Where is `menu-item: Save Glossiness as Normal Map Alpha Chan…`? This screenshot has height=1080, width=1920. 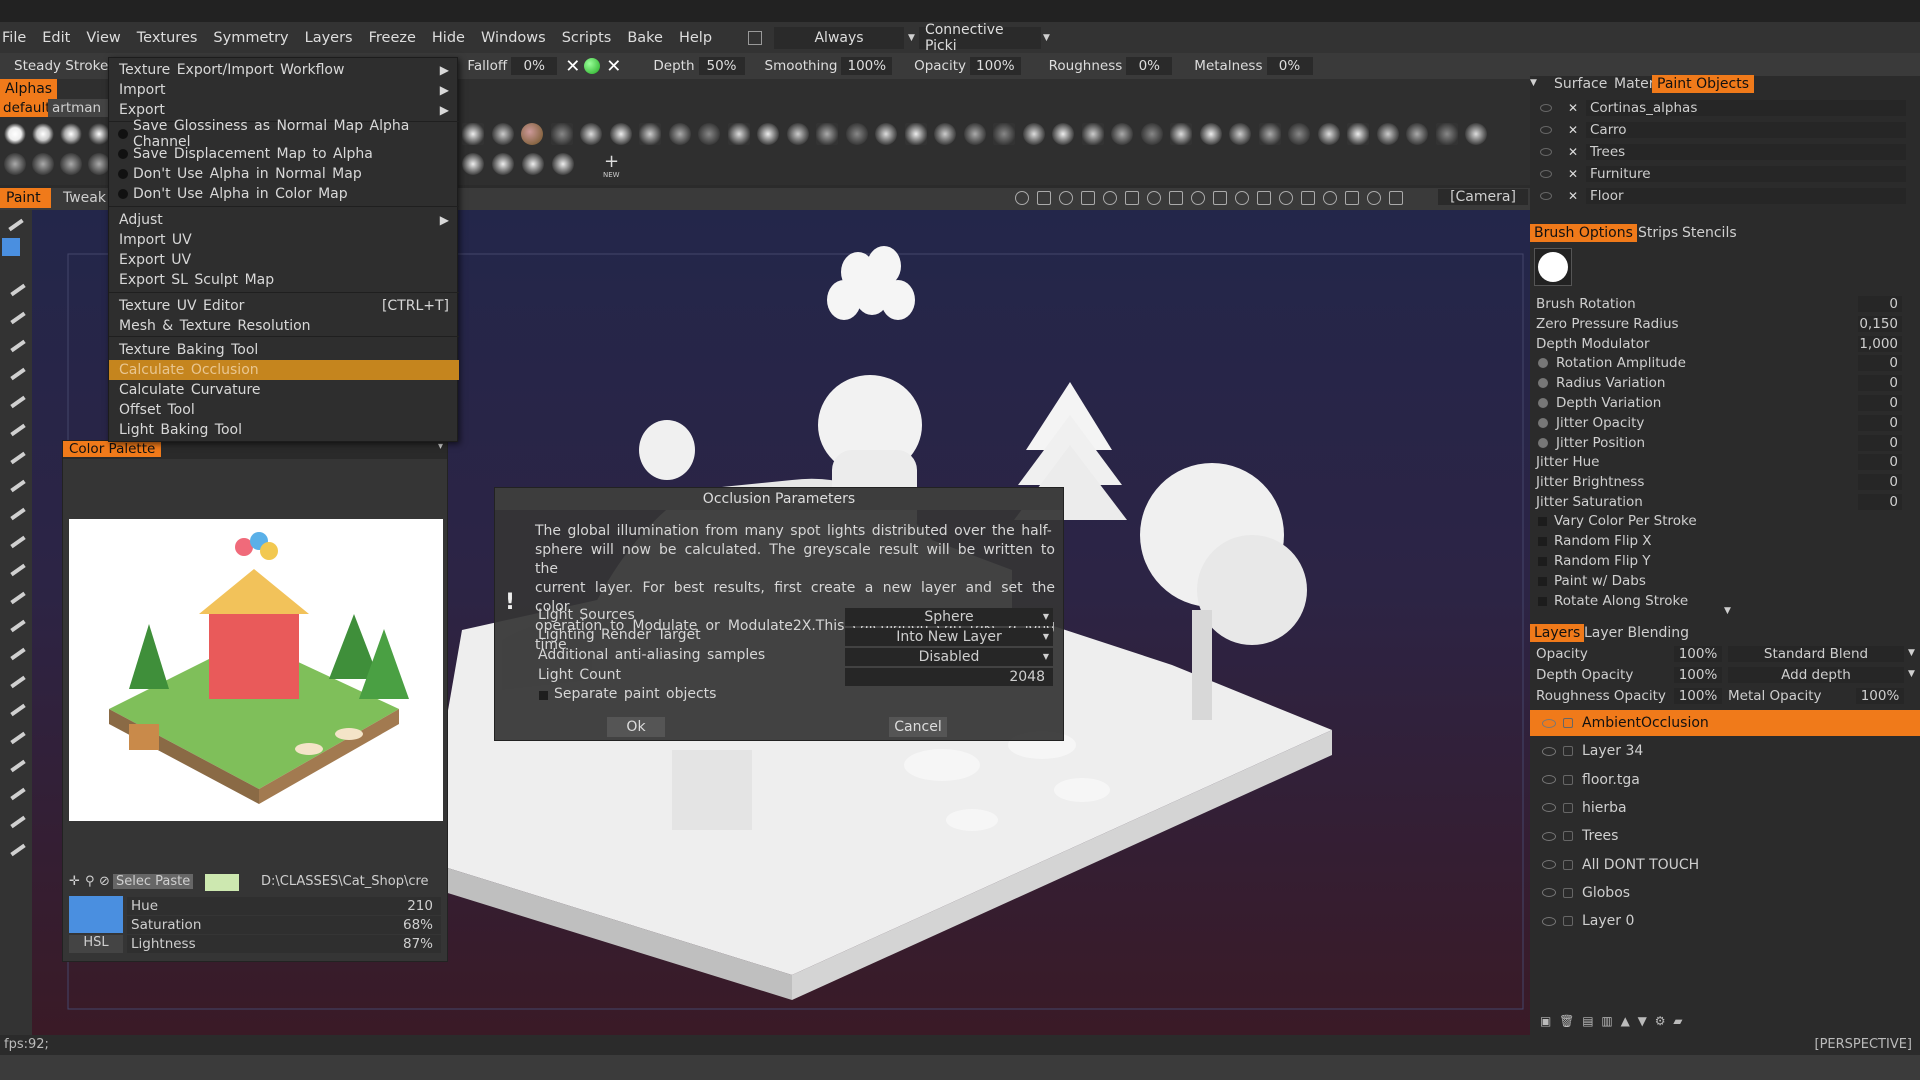
menu-item: Save Glossiness as Normal Map Alpha Chan… is located at coordinates (284, 134).